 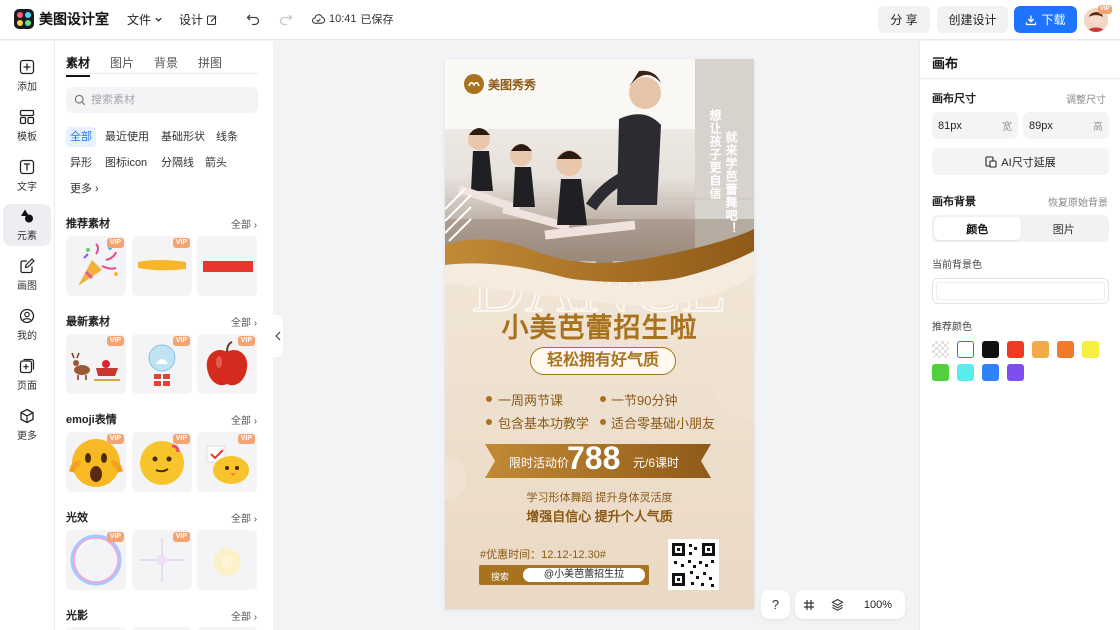 What do you see at coordinates (96, 560) in the screenshot?
I see `material-bubble-ring: VIP` at bounding box center [96, 560].